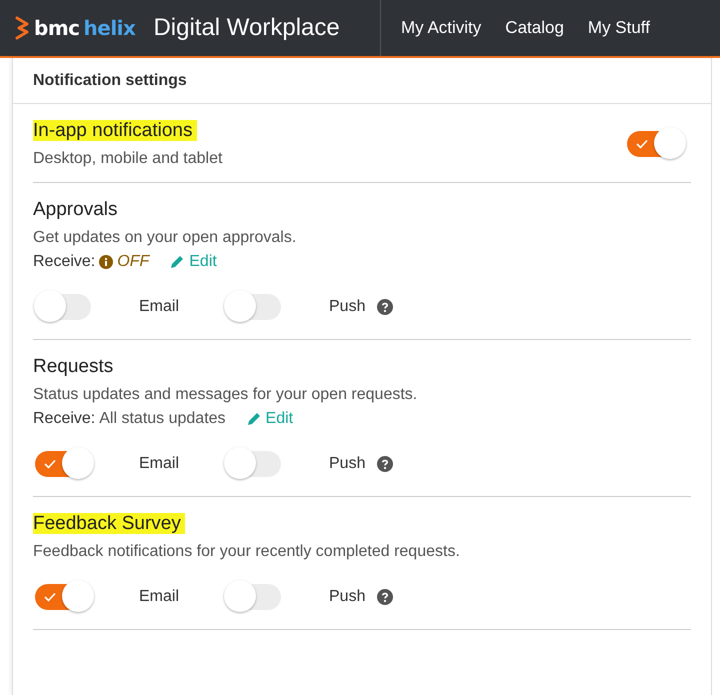 The width and height of the screenshot is (720, 695). What do you see at coordinates (109, 523) in the screenshot?
I see `section-title: Feedback Survey` at bounding box center [109, 523].